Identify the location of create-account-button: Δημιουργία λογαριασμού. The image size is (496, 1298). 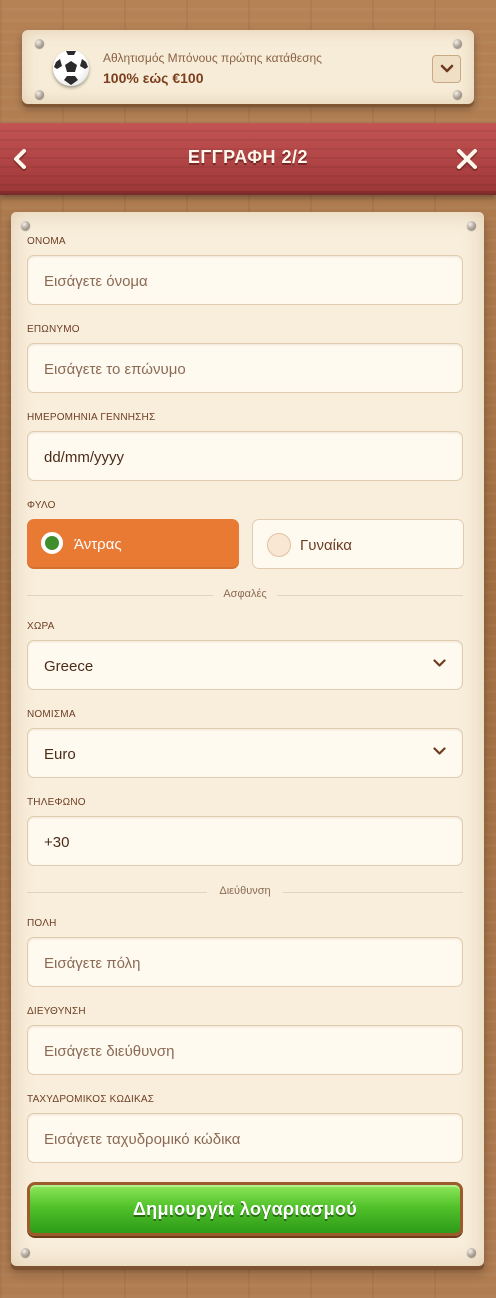
(245, 1209).